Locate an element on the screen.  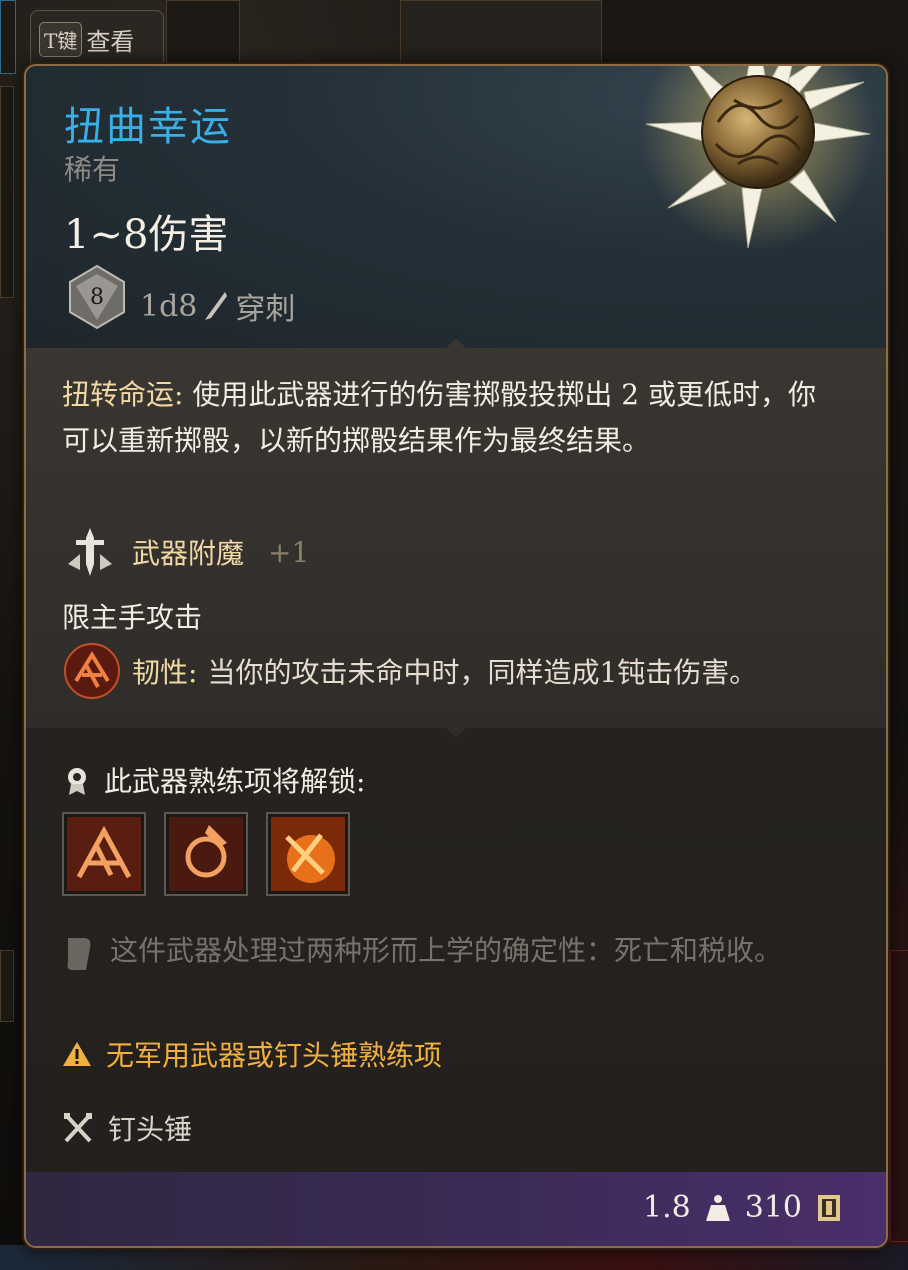
morningstar-icon is located at coordinates (758, 158).